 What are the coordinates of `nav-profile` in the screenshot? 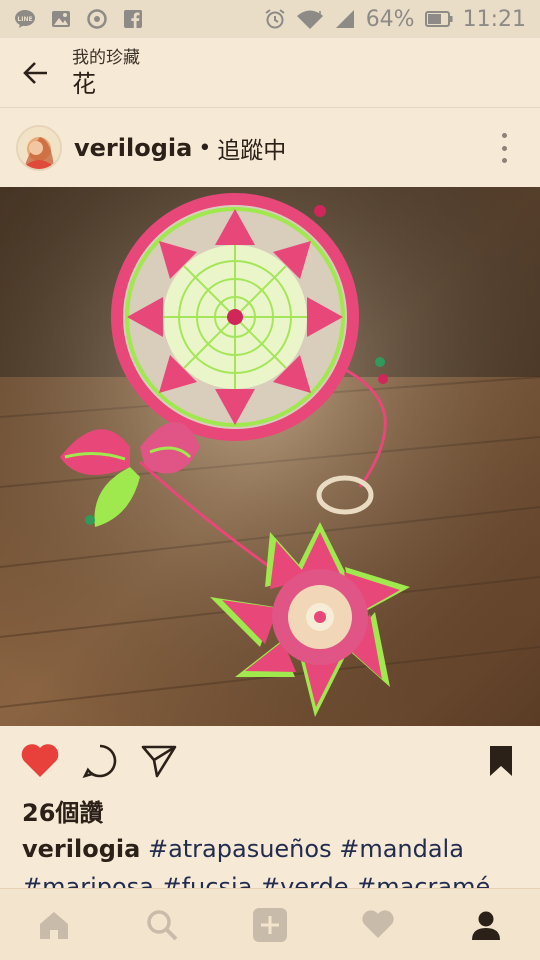 It's located at (486, 924).